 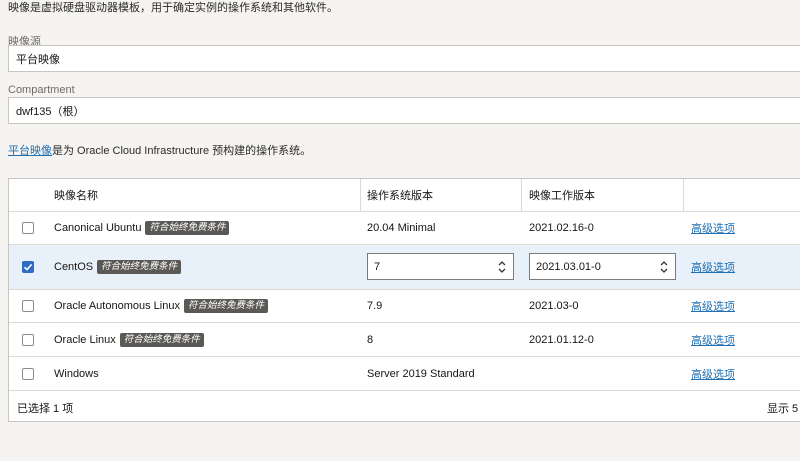 I want to click on compartment-field: dwf135（根）, so click(x=404, y=110).